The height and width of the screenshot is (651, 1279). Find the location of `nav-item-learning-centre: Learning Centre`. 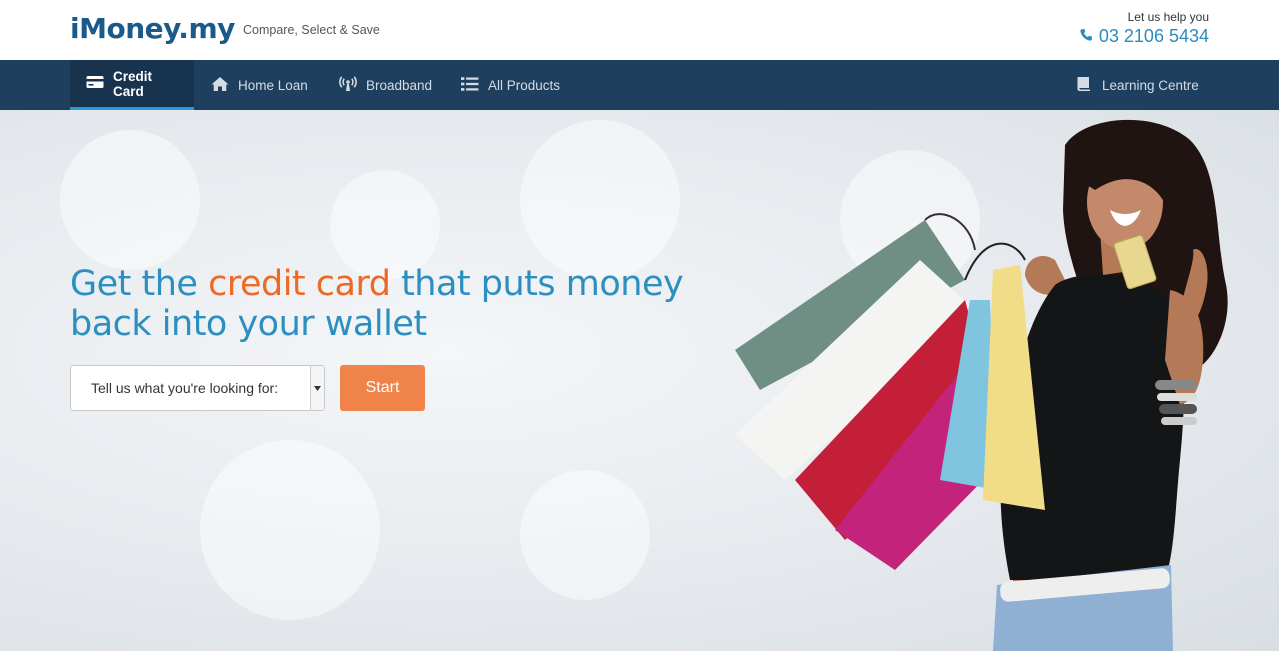

nav-item-learning-centre: Learning Centre is located at coordinates (1137, 85).